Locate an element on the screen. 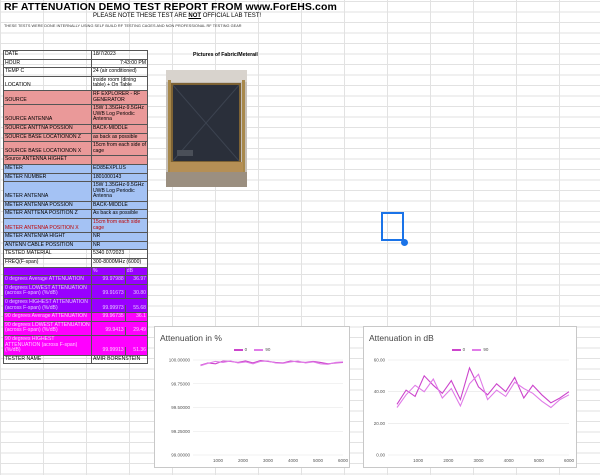 Image resolution: width=600 pixels, height=475 pixels. result-label: 90 degrees Average ATTENUATION is located at coordinates (47, 317).